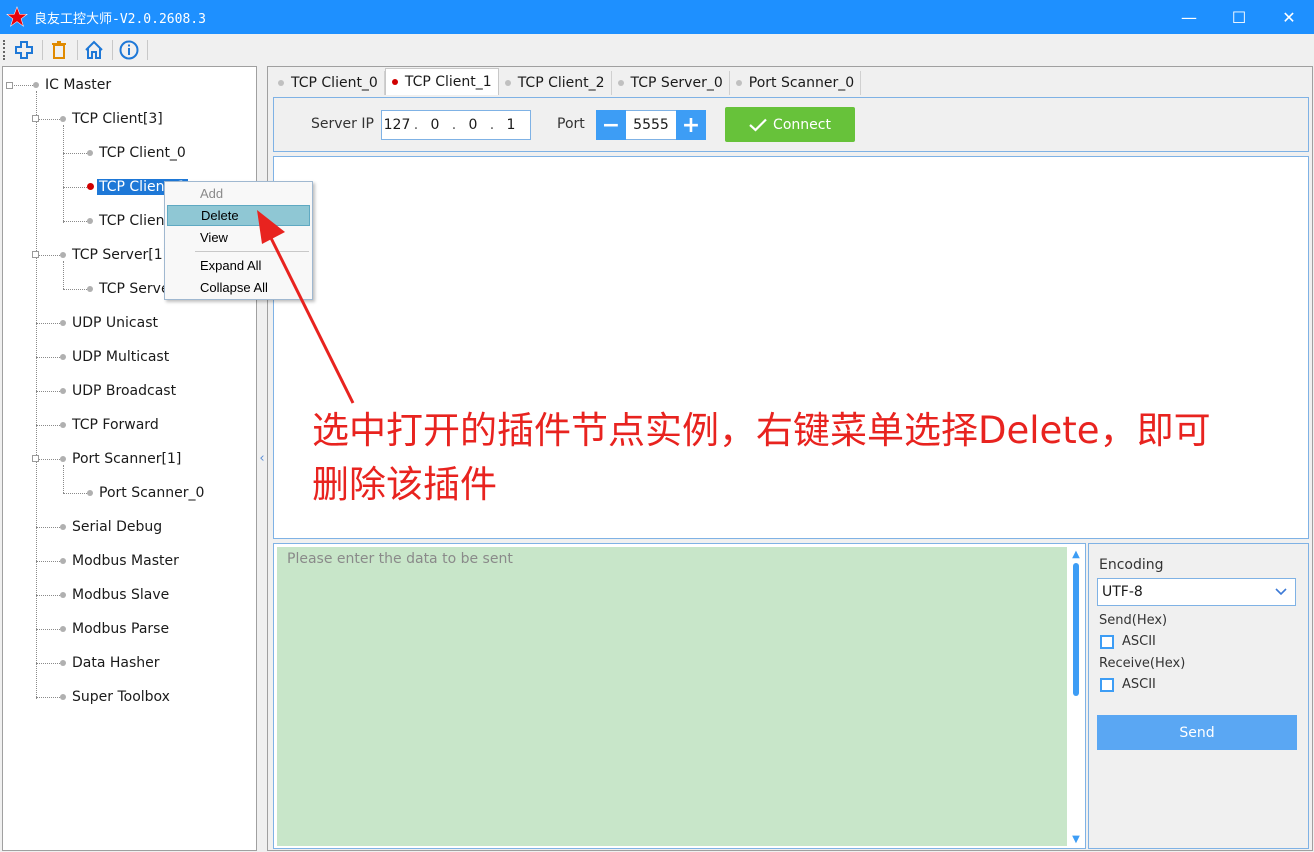 This screenshot has height=852, width=1314. What do you see at coordinates (328, 83) in the screenshot?
I see `tab-tcp-client-0: TCP Client_0` at bounding box center [328, 83].